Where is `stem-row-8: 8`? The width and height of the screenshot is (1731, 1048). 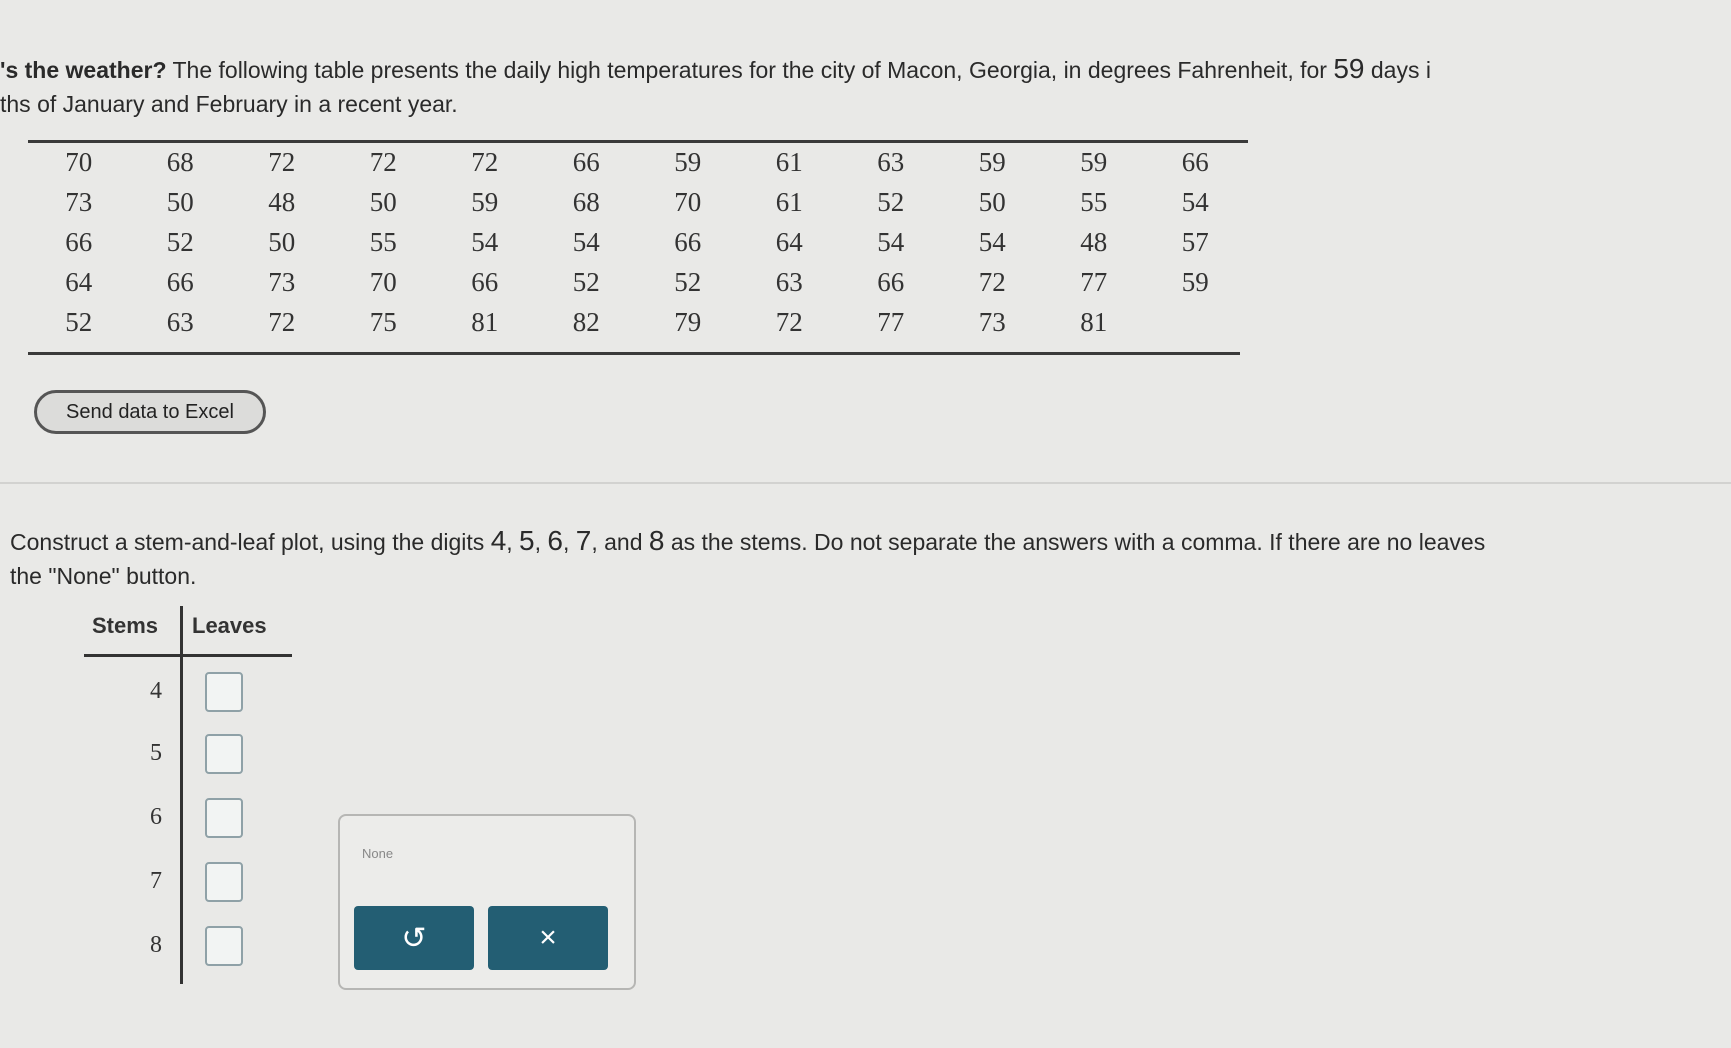
stem-row-8: 8 is located at coordinates (150, 952).